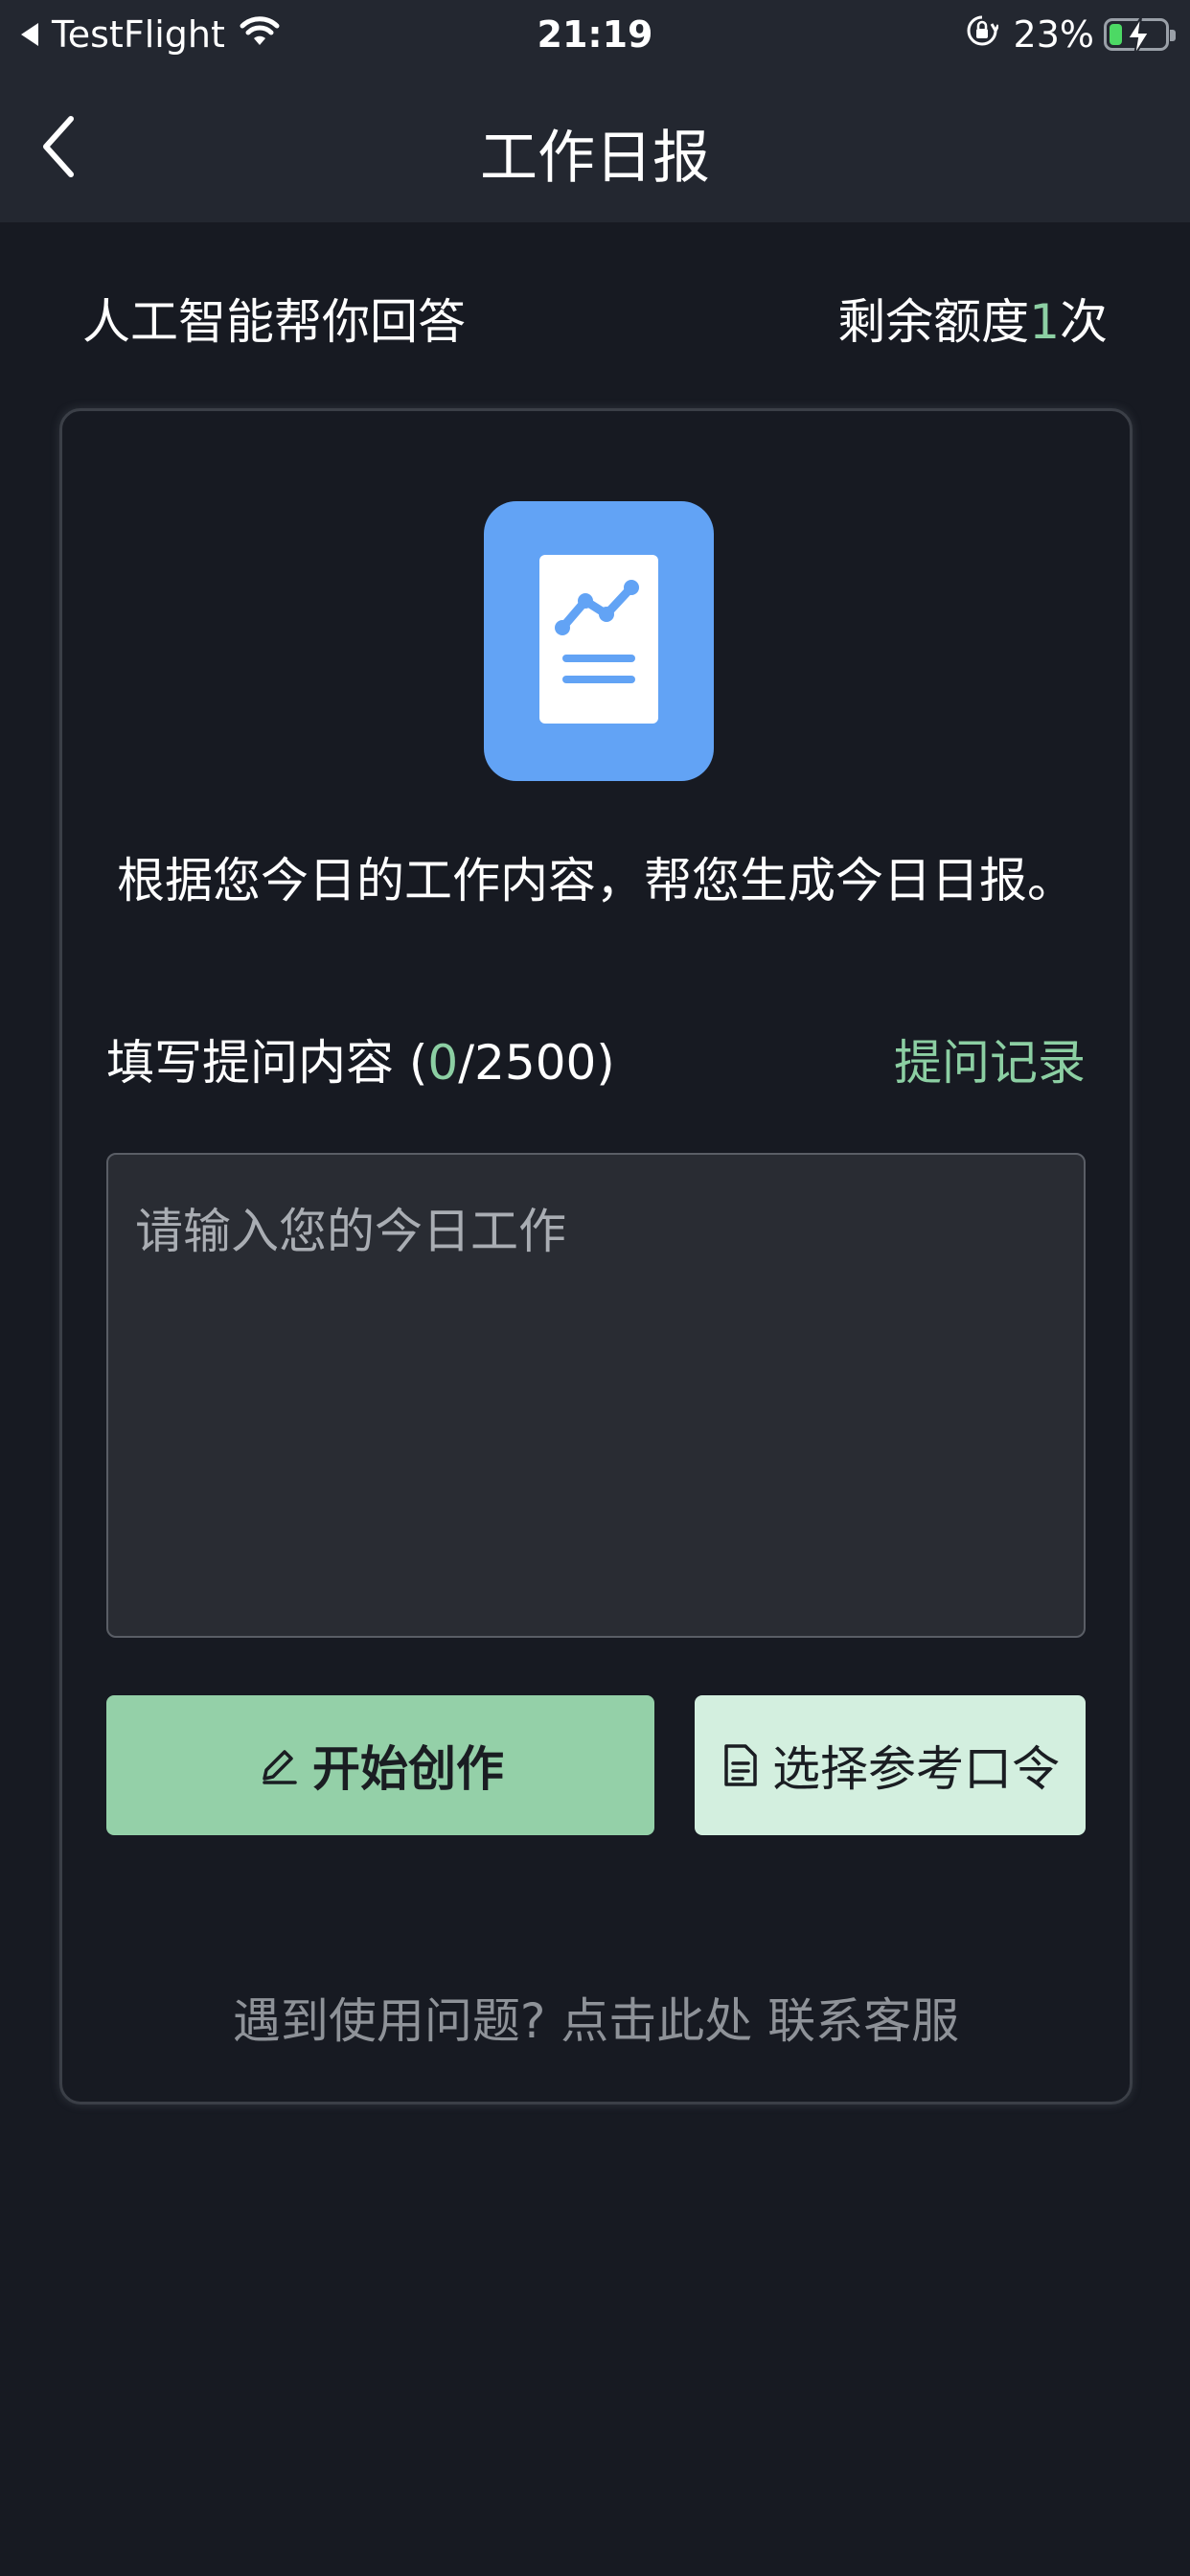  What do you see at coordinates (595, 36) in the screenshot?
I see `status-bar: TestFlight 21:19 23%` at bounding box center [595, 36].